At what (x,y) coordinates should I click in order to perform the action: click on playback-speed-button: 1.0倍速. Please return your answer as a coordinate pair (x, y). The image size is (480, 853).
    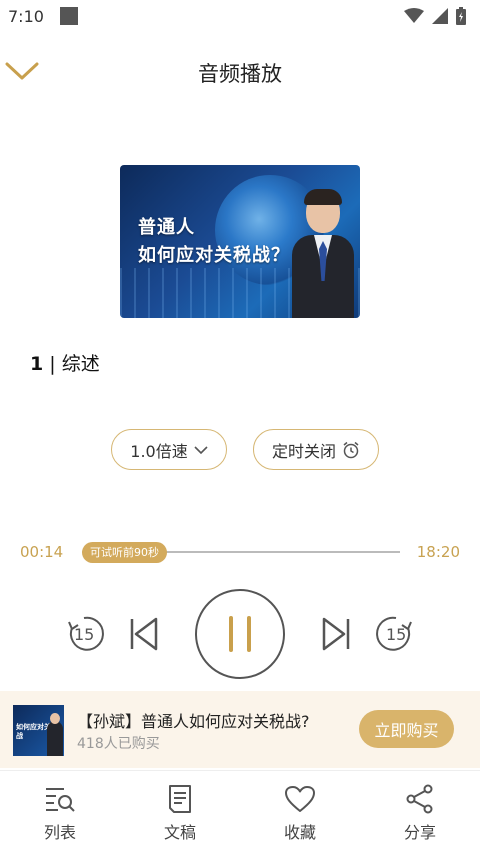
    Looking at the image, I should click on (169, 449).